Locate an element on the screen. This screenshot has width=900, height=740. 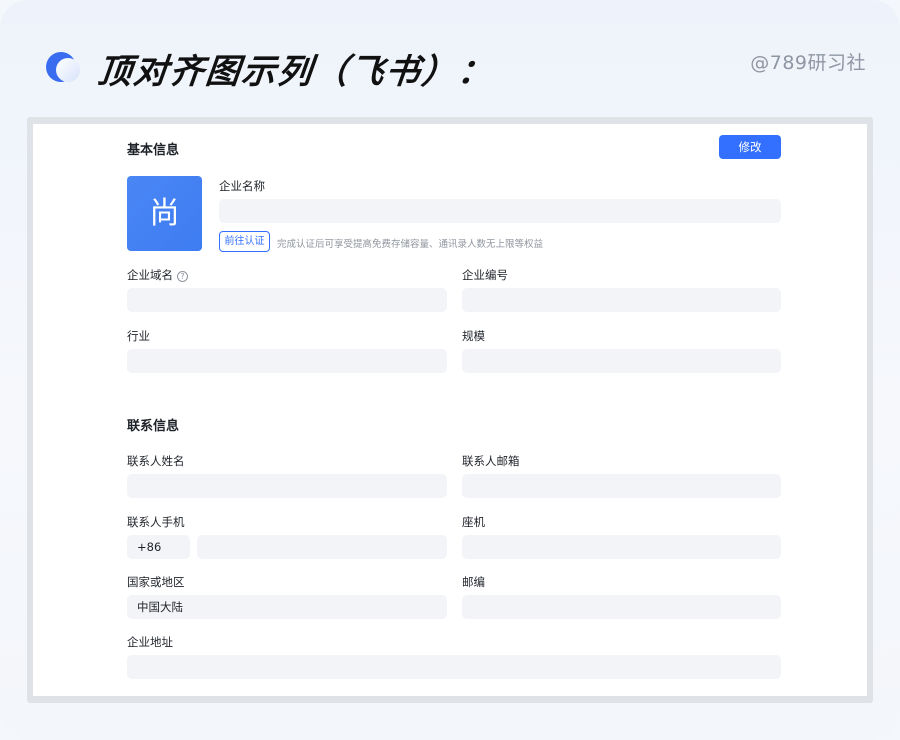
address-input is located at coordinates (454, 667).